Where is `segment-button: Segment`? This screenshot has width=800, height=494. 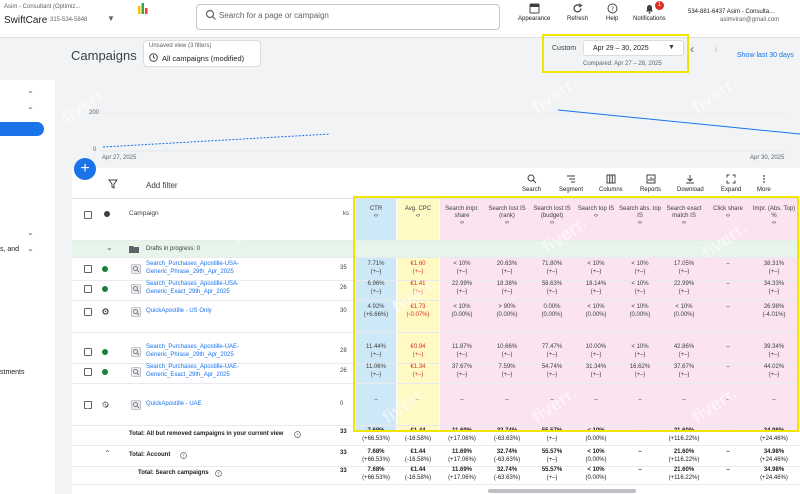
segment-button: Segment is located at coordinates (571, 183).